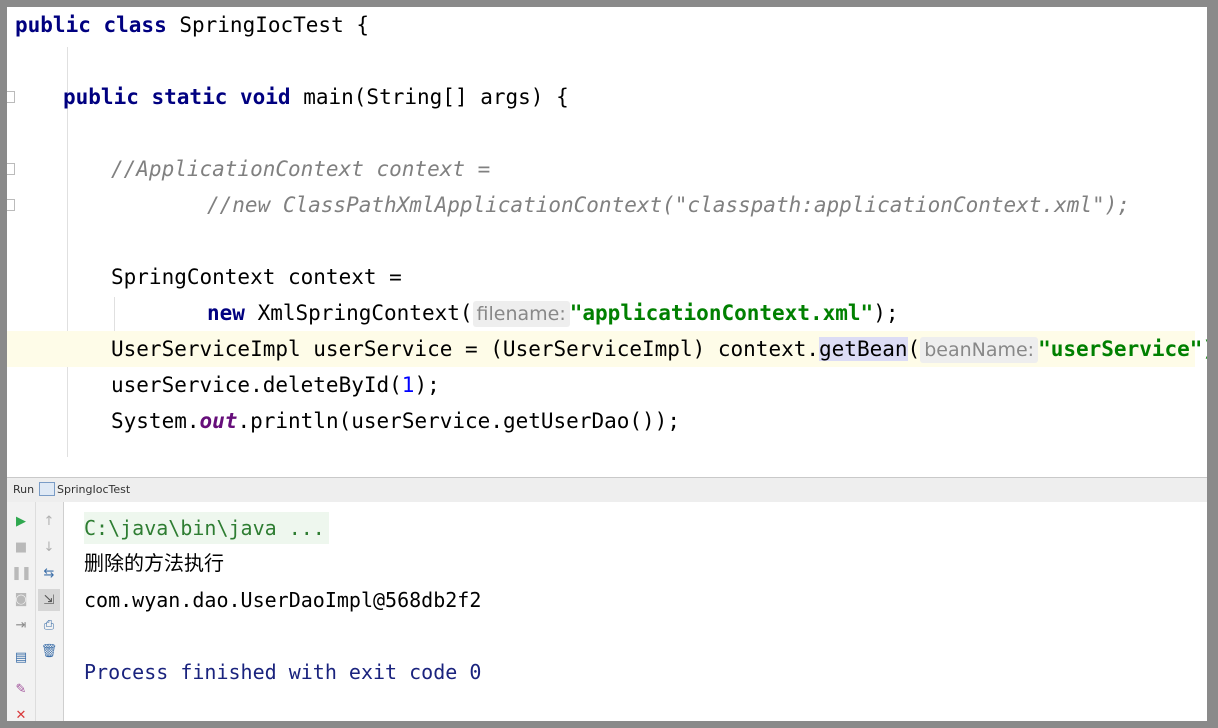 Image resolution: width=1218 pixels, height=728 pixels. I want to click on layout-icon: ▤, so click(21, 657).